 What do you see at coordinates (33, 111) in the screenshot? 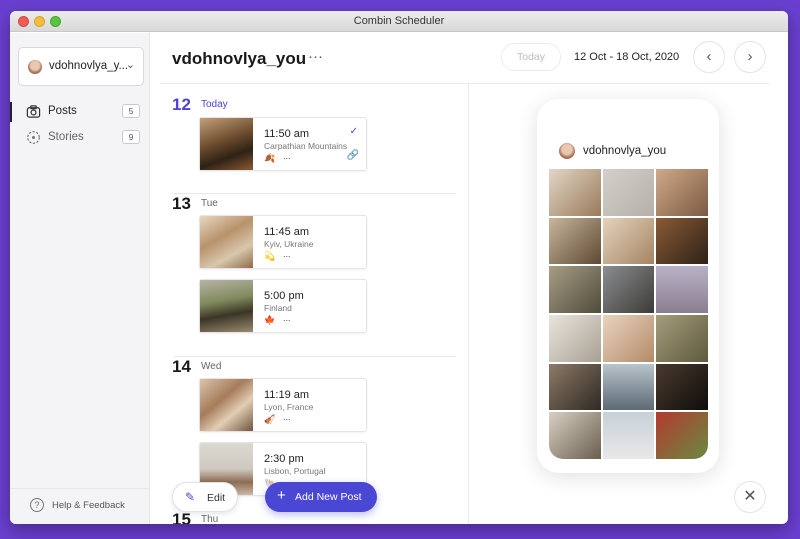
I see `camera-icon` at bounding box center [33, 111].